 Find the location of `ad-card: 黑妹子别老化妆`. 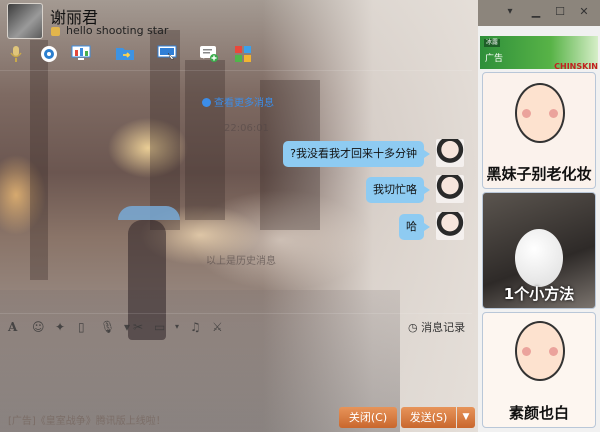

ad-card: 黑妹子别老化妆 is located at coordinates (539, 130).